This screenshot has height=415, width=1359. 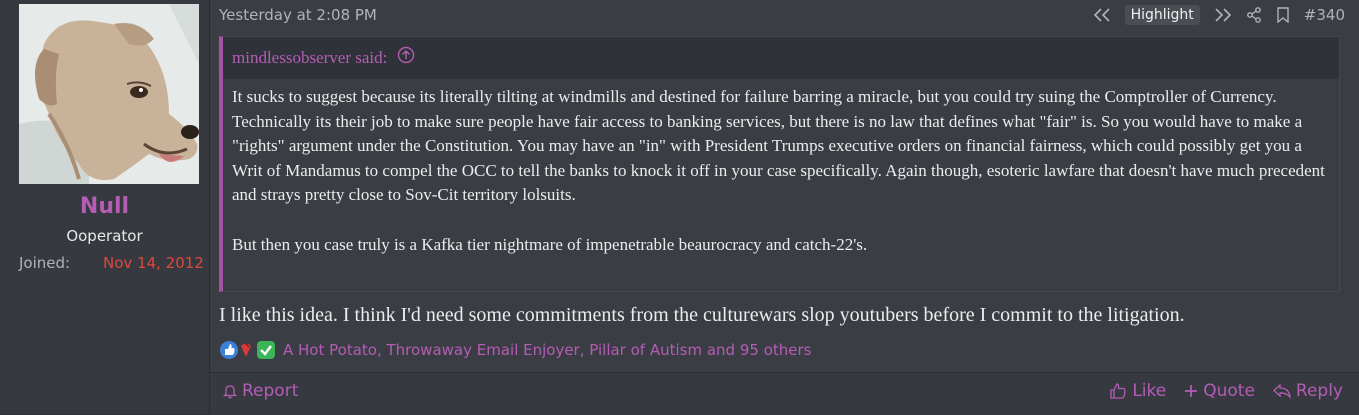 What do you see at coordinates (1223, 15) in the screenshot?
I see `next-highlight-icon` at bounding box center [1223, 15].